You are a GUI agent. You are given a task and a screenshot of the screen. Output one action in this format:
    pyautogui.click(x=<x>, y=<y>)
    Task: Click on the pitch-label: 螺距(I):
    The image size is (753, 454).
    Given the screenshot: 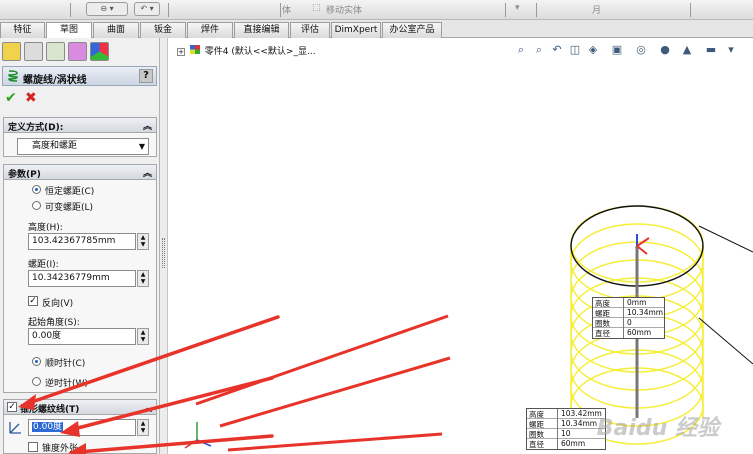 What is the action you would take?
    pyautogui.click(x=43, y=265)
    